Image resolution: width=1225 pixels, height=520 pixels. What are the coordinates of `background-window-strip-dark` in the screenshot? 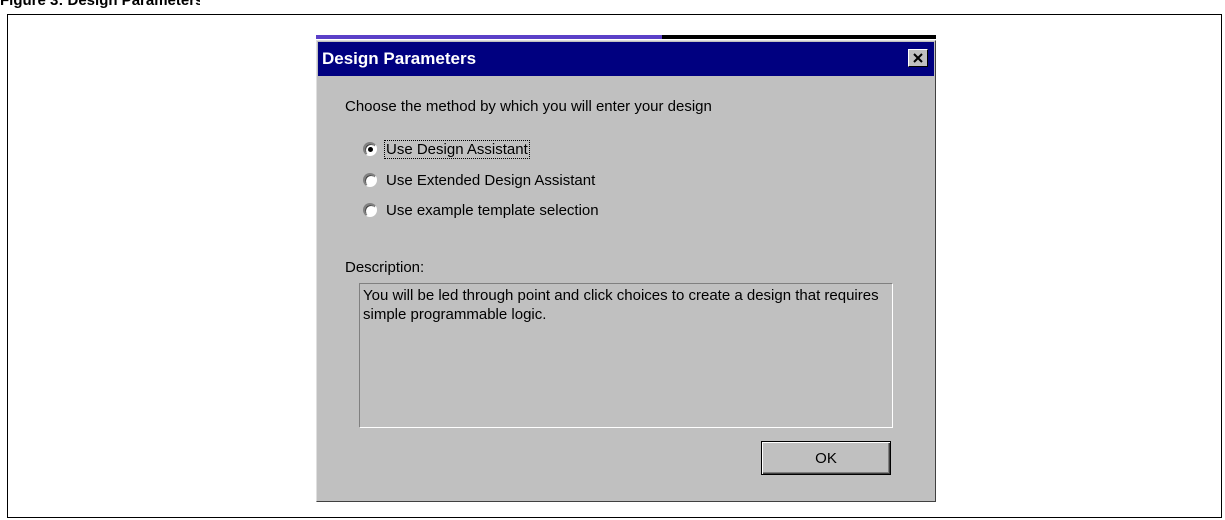 It's located at (799, 37).